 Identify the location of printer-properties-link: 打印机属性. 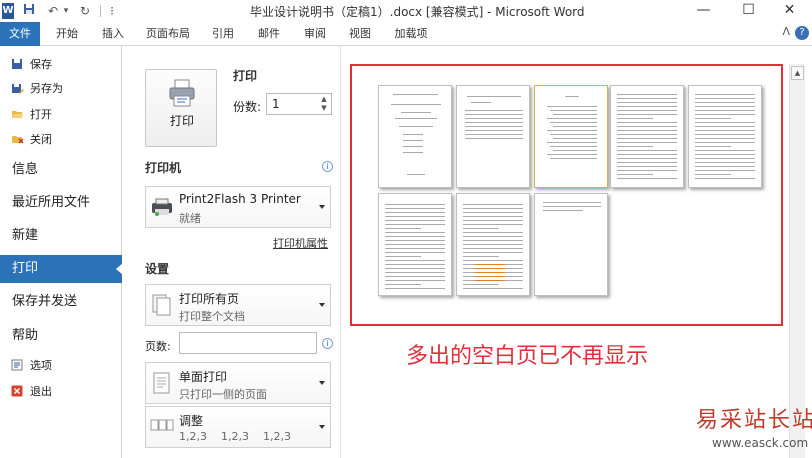
(300, 243).